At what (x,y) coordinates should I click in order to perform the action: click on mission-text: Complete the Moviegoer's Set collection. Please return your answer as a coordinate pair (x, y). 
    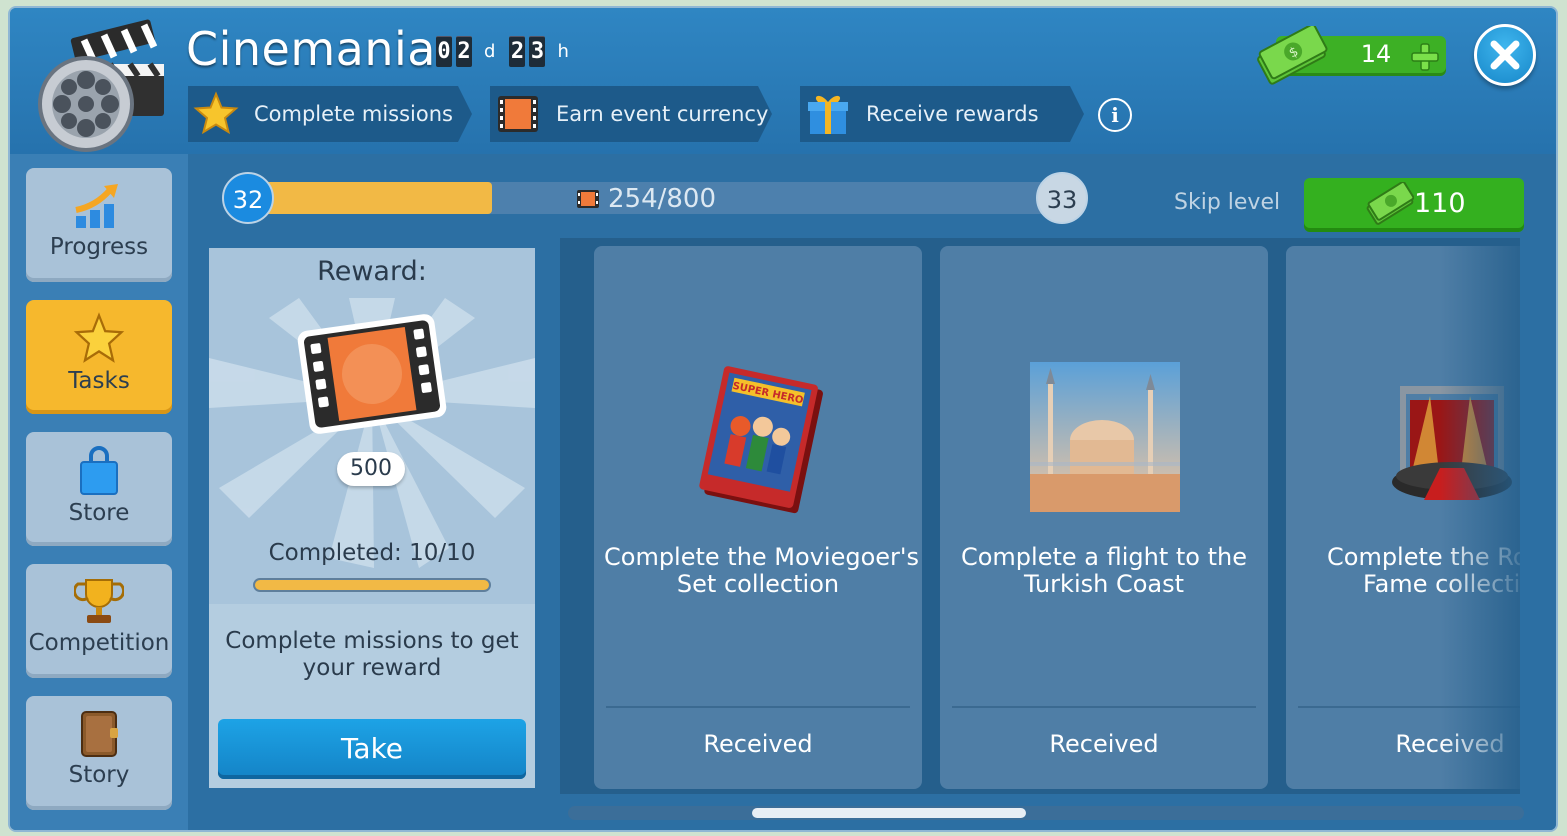
    Looking at the image, I should click on (761, 571).